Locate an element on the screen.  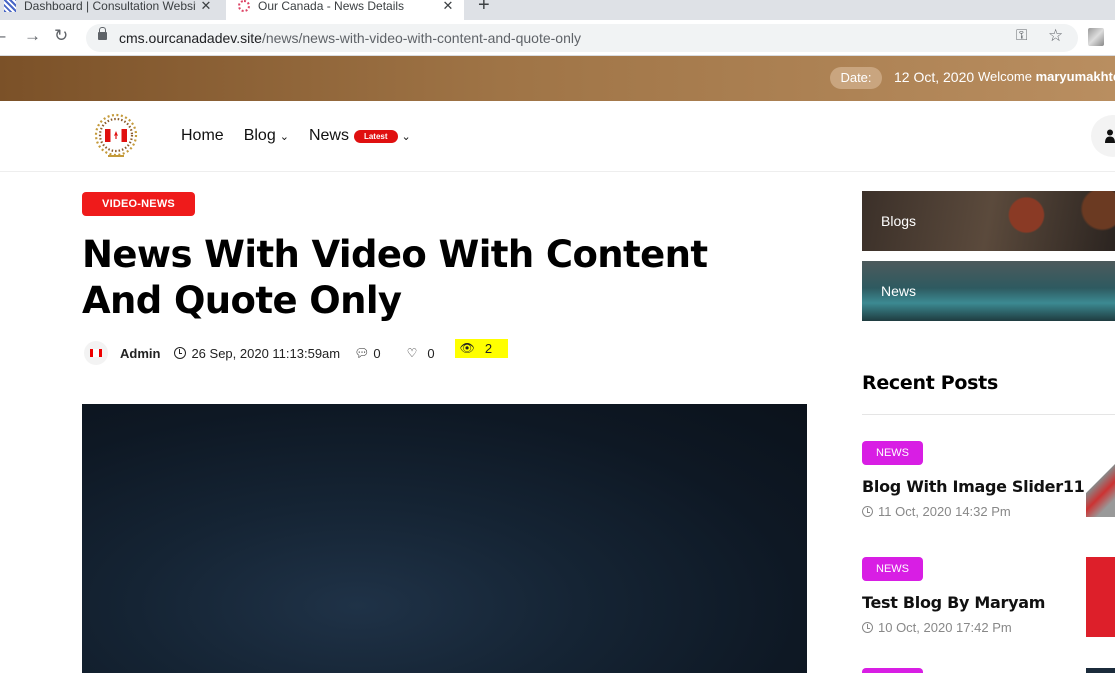
author-name: Admin is located at coordinates (140, 353).